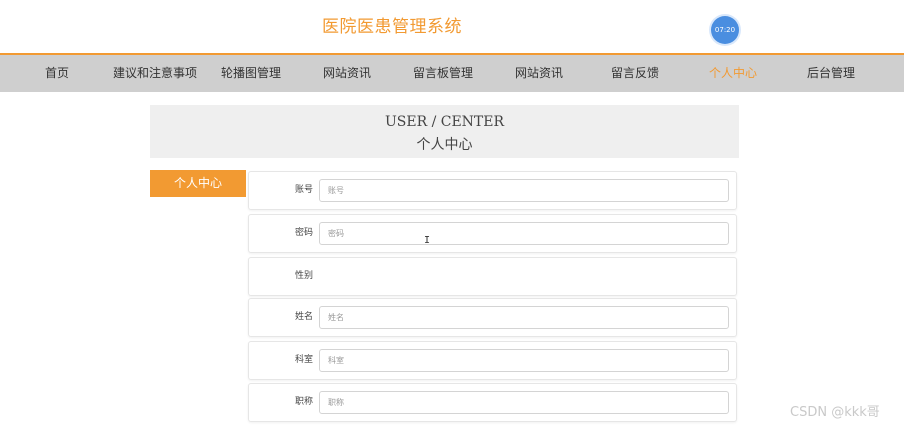  What do you see at coordinates (303, 233) in the screenshot?
I see `password-label: 密码` at bounding box center [303, 233].